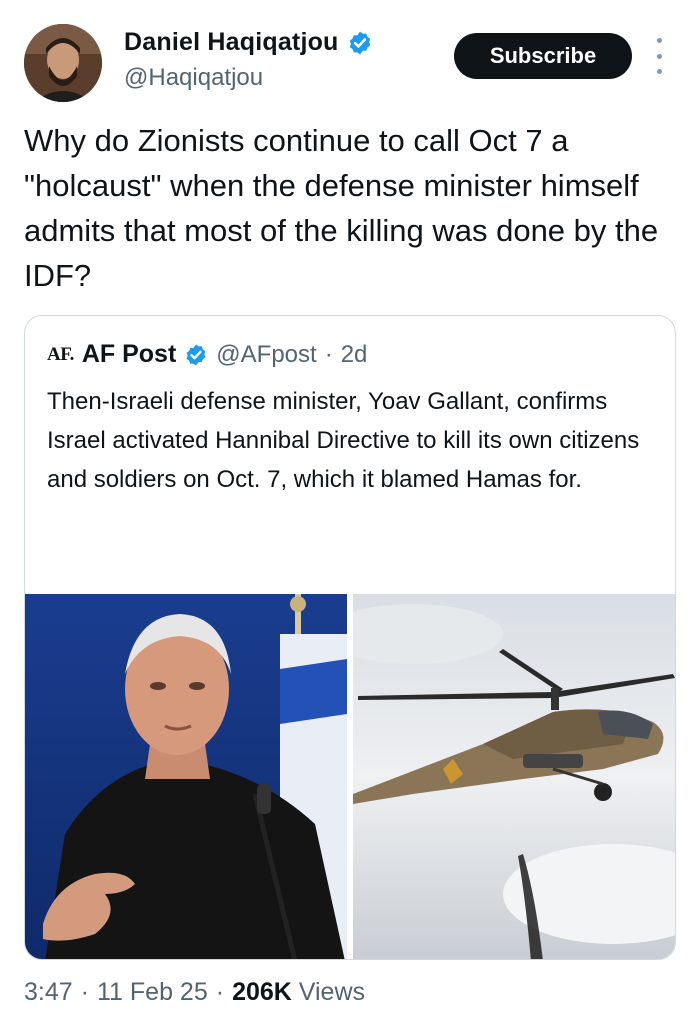  What do you see at coordinates (262, 992) in the screenshot?
I see `views-count: 206K` at bounding box center [262, 992].